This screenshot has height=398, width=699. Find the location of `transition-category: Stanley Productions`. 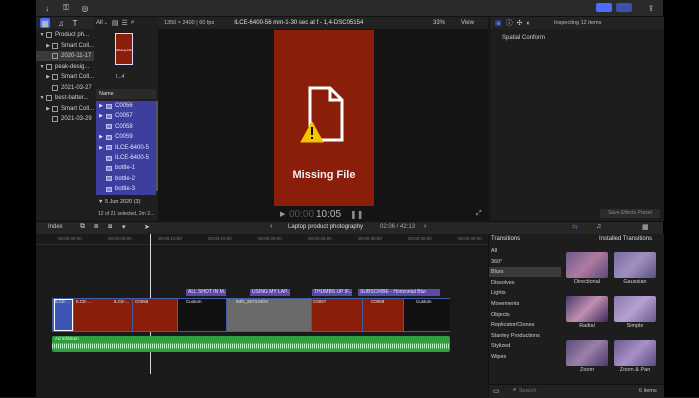

transition-category: Stanley Productions is located at coordinates (525, 336).